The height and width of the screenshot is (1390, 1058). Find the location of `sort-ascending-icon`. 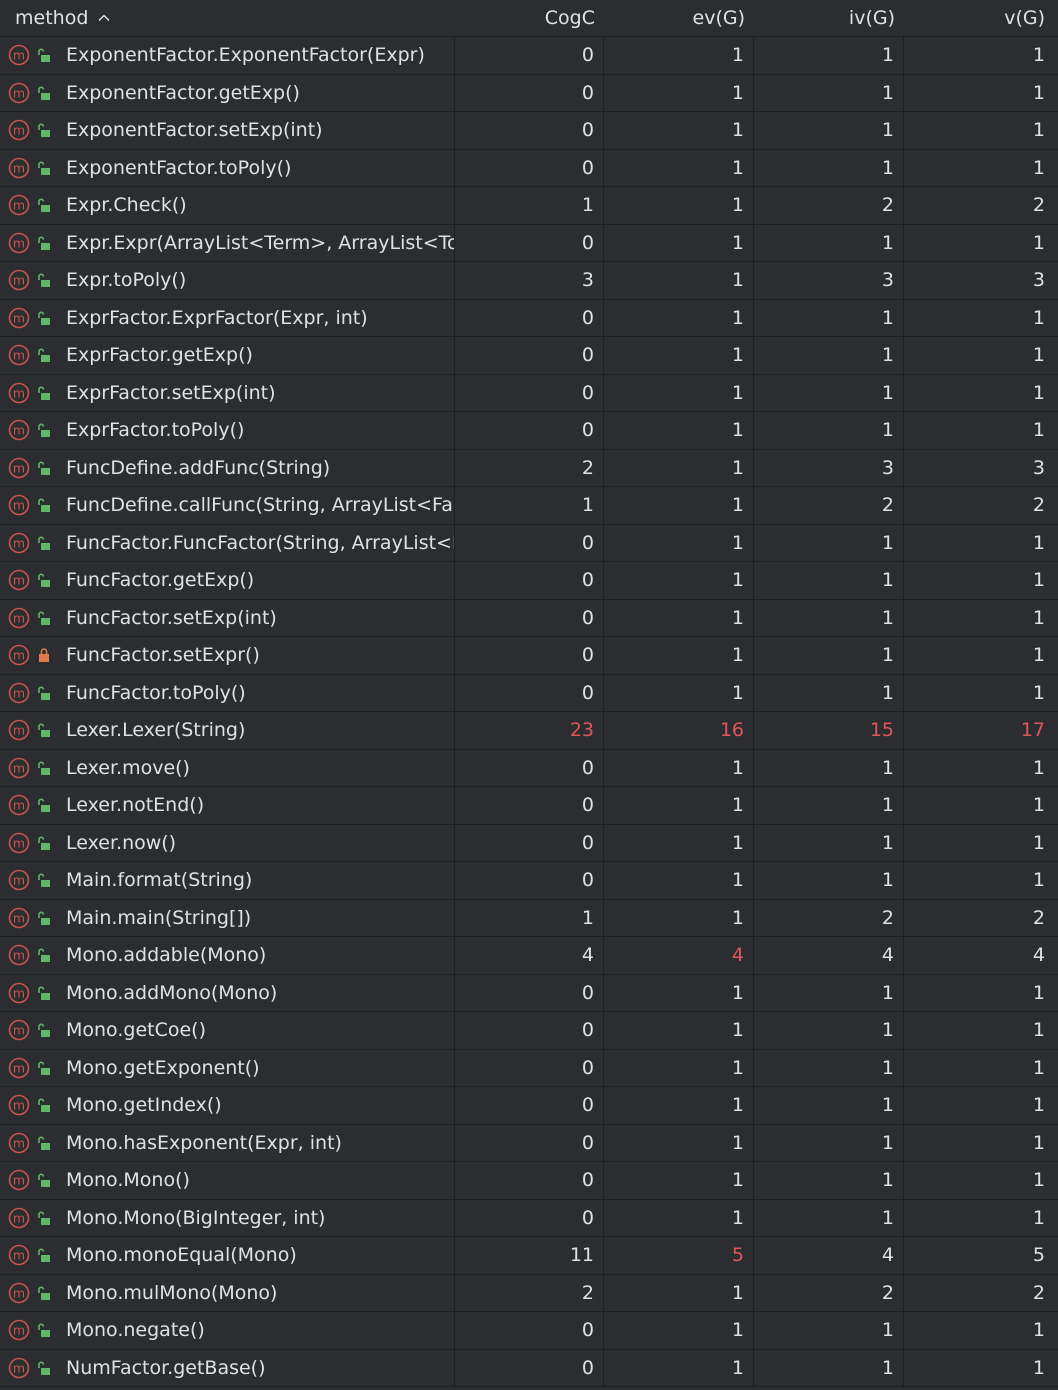

sort-ascending-icon is located at coordinates (104, 18).